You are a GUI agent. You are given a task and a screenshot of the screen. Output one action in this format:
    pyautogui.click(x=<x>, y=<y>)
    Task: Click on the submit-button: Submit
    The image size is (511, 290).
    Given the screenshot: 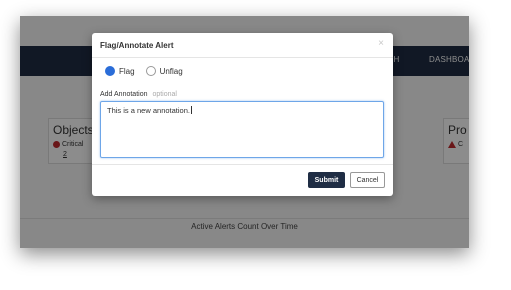 What is the action you would take?
    pyautogui.click(x=326, y=180)
    